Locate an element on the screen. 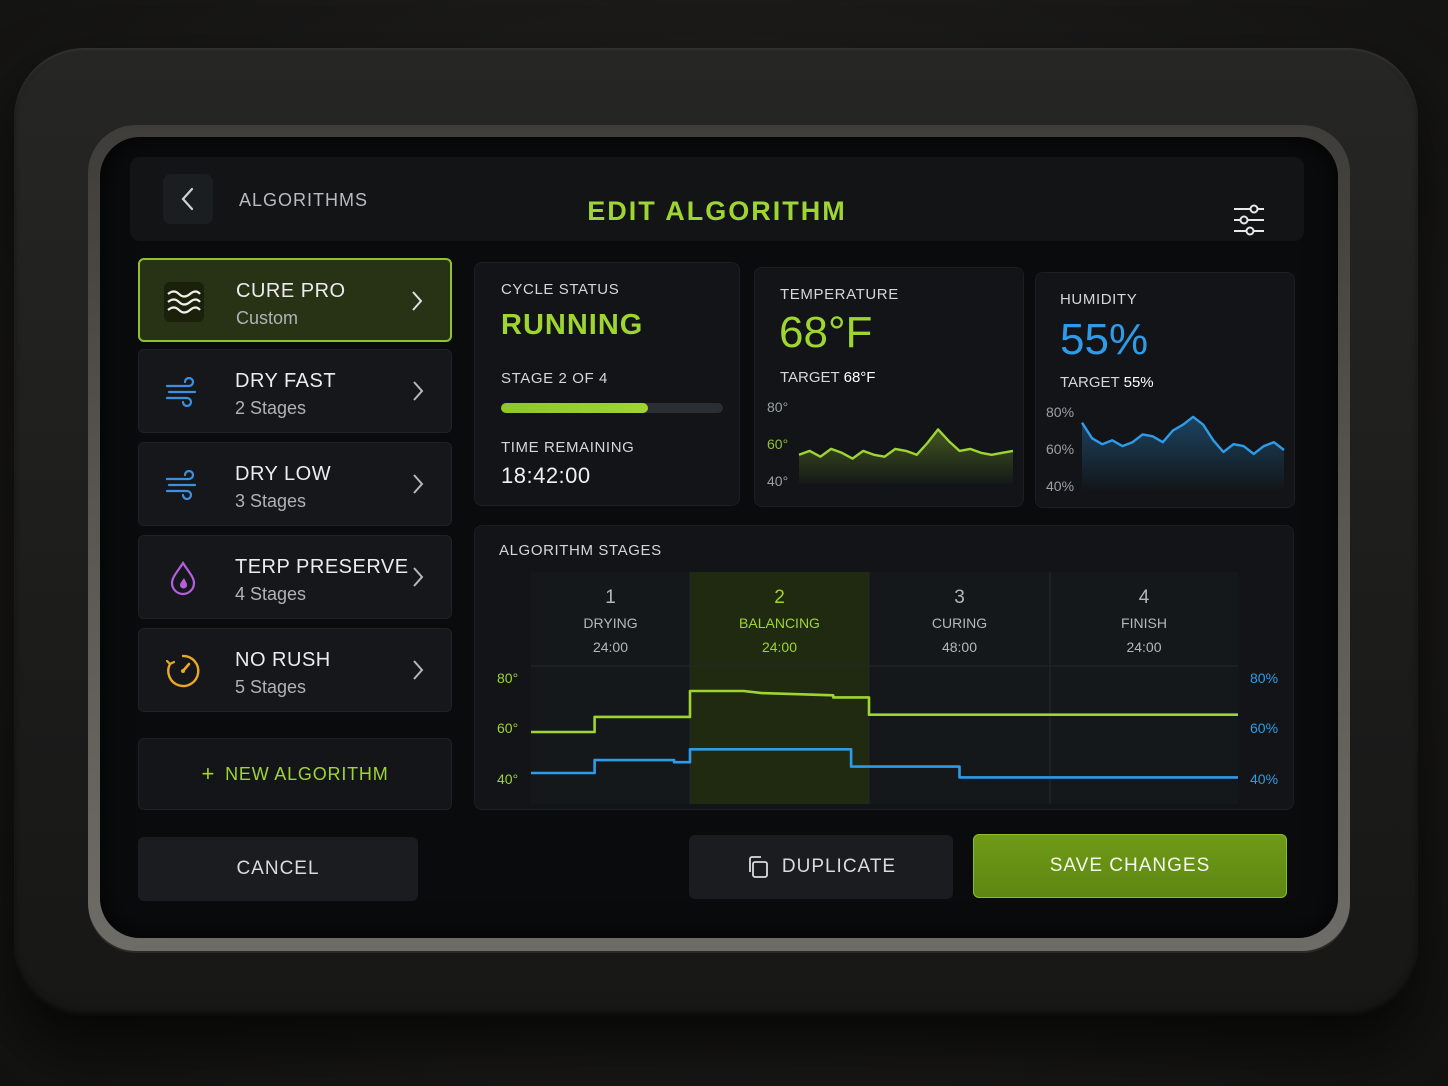 This screenshot has width=1448, height=1086. stage-name: CURING is located at coordinates (959, 623).